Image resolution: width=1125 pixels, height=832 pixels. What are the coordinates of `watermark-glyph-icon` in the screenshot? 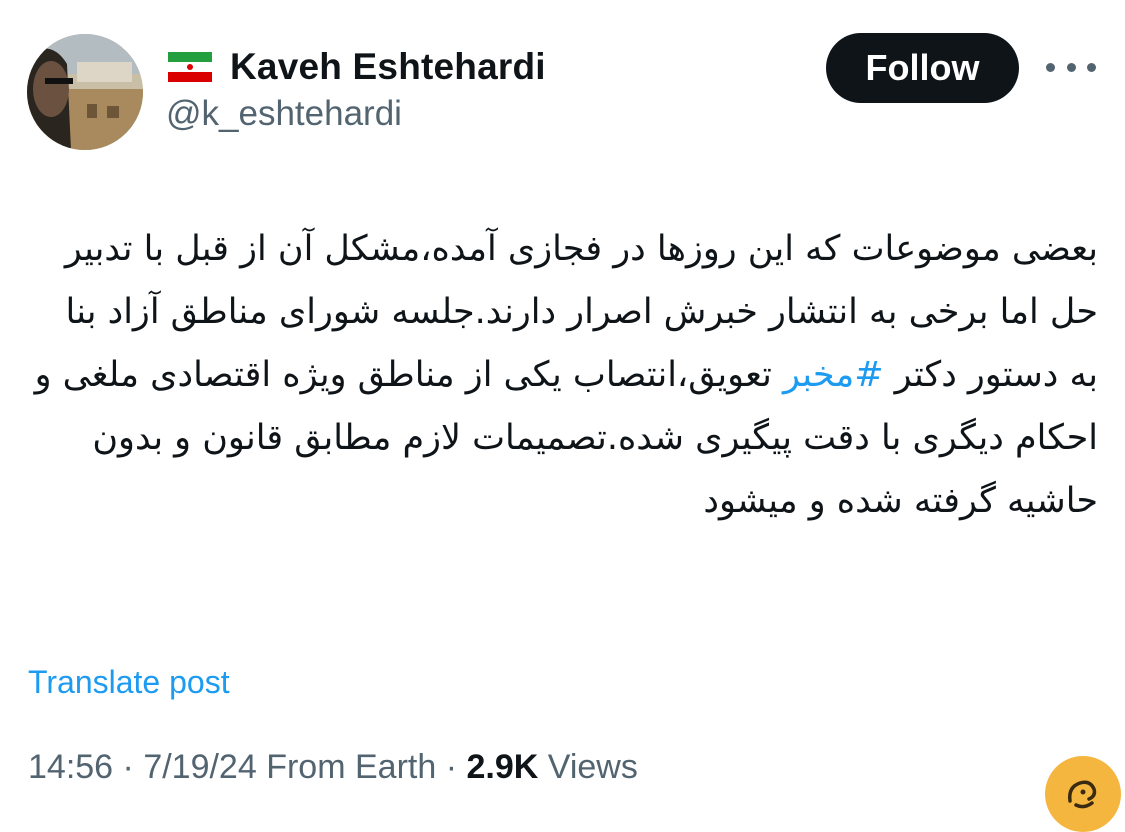 It's located at (1082, 794).